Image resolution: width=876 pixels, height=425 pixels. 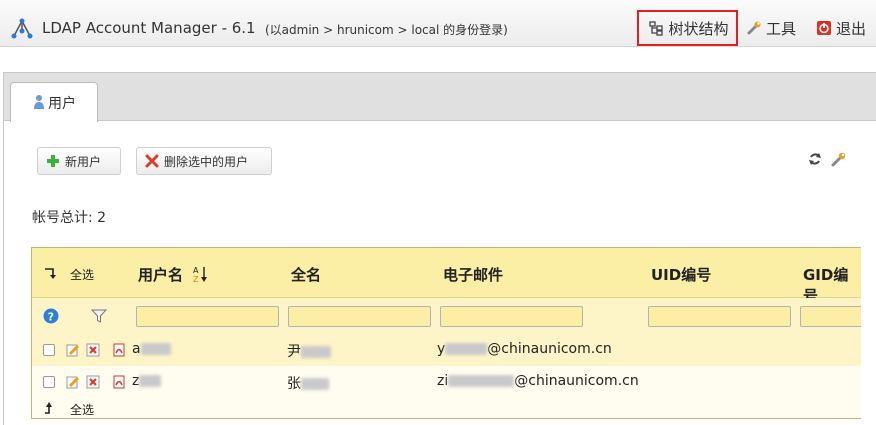 What do you see at coordinates (511, 316) in the screenshot?
I see `filter-email-input` at bounding box center [511, 316].